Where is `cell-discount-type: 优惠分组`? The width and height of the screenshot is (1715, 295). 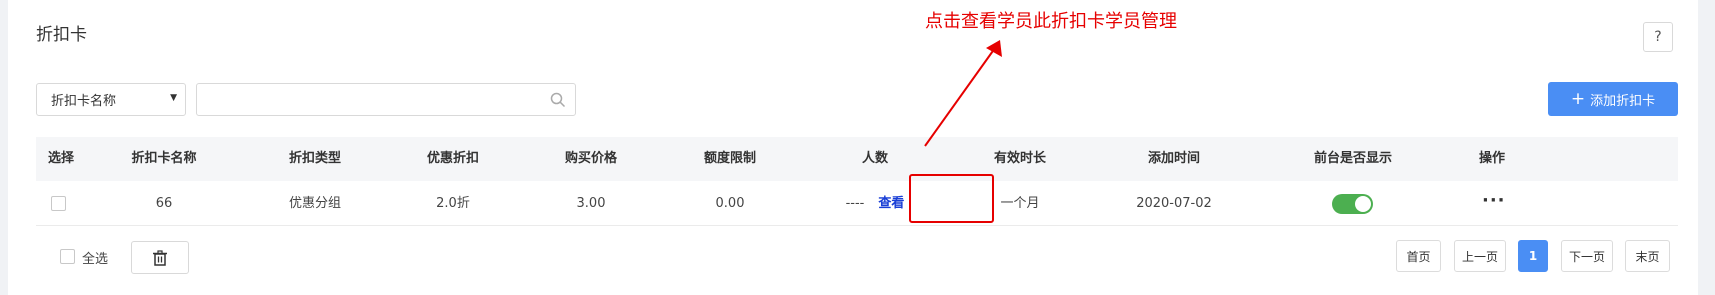 cell-discount-type: 优惠分组 is located at coordinates (315, 203).